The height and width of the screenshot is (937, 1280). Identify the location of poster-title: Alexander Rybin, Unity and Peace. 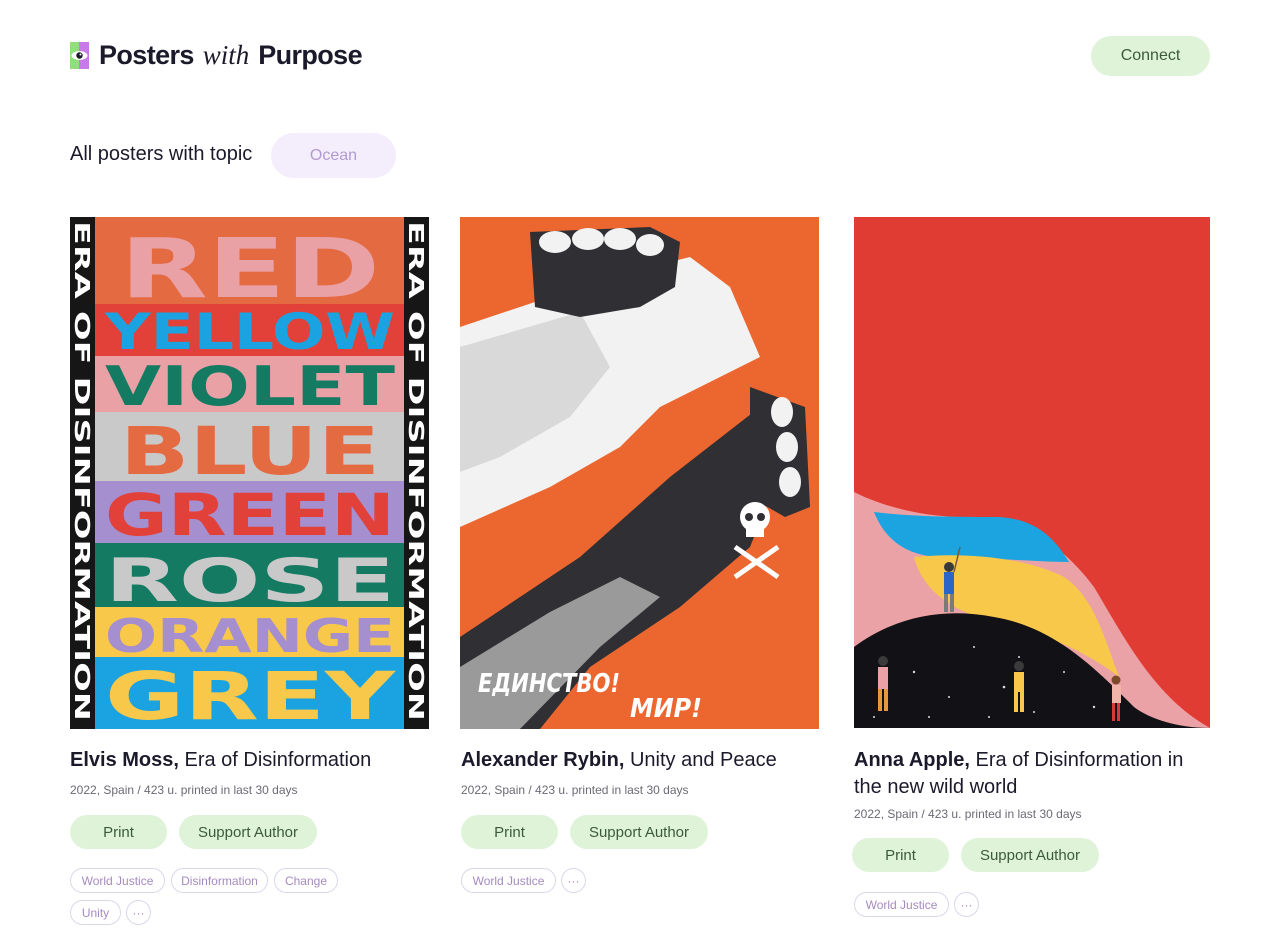
(640, 760).